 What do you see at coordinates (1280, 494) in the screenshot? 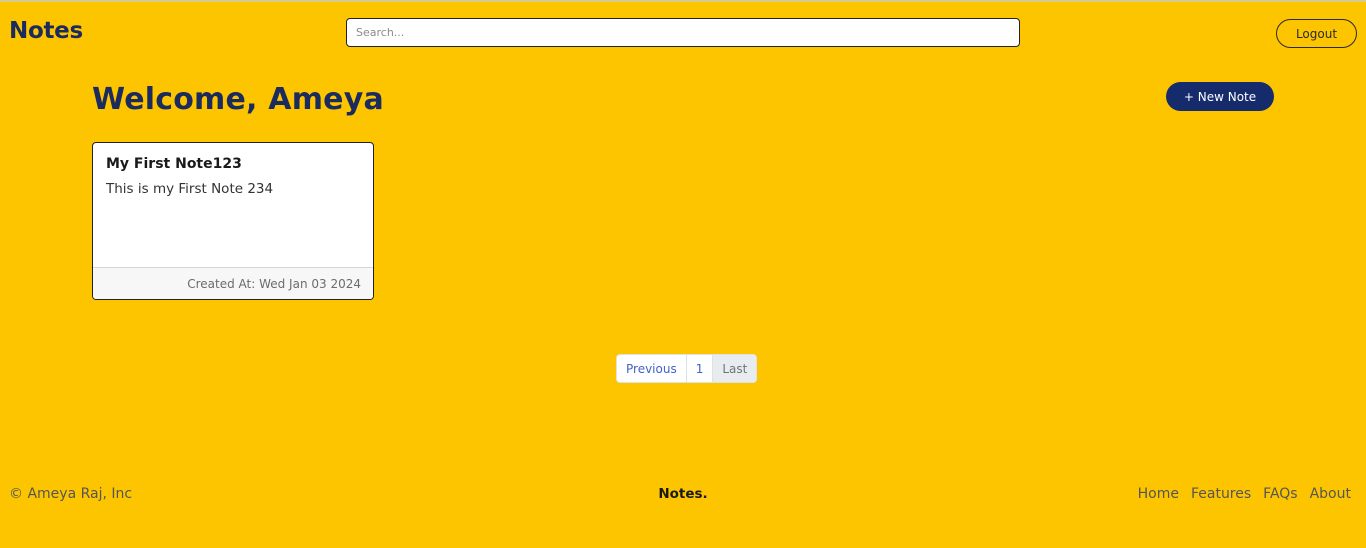
I see `footer-link-faqs: FAQs` at bounding box center [1280, 494].